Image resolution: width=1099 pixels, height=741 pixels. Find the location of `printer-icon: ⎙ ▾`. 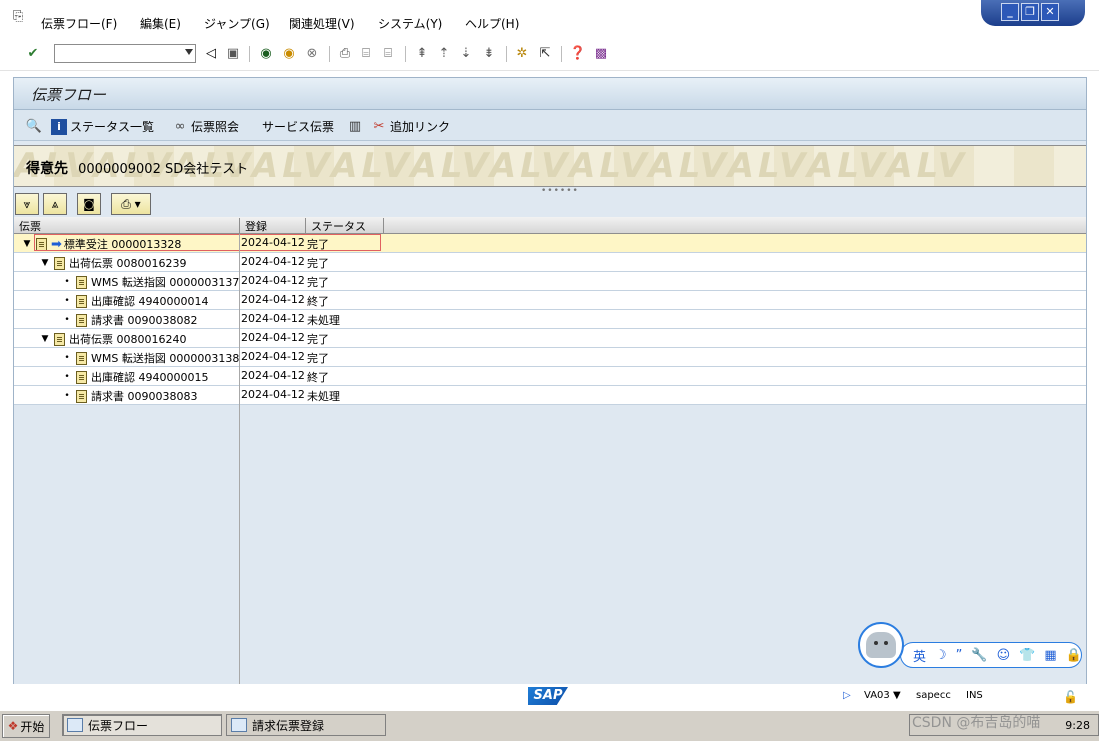

printer-icon: ⎙ ▾ is located at coordinates (131, 203).